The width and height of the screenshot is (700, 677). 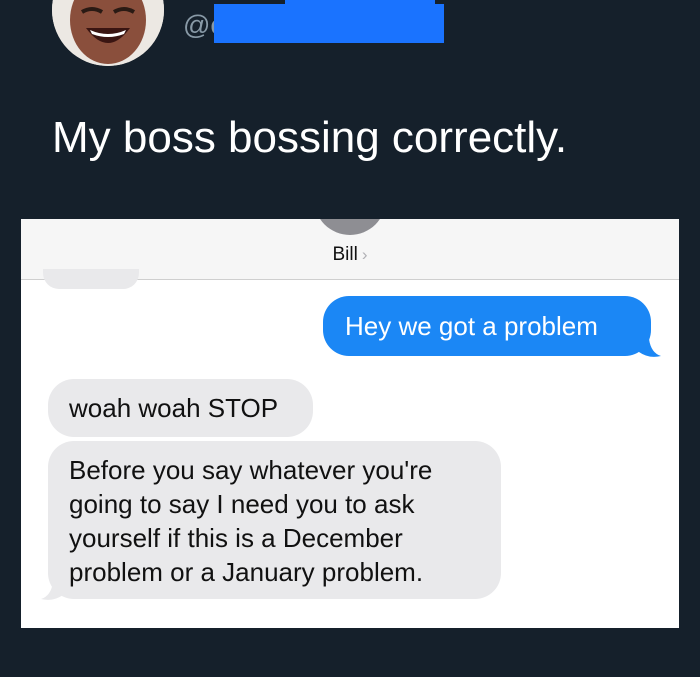 What do you see at coordinates (360, 2) in the screenshot?
I see `name-redaction` at bounding box center [360, 2].